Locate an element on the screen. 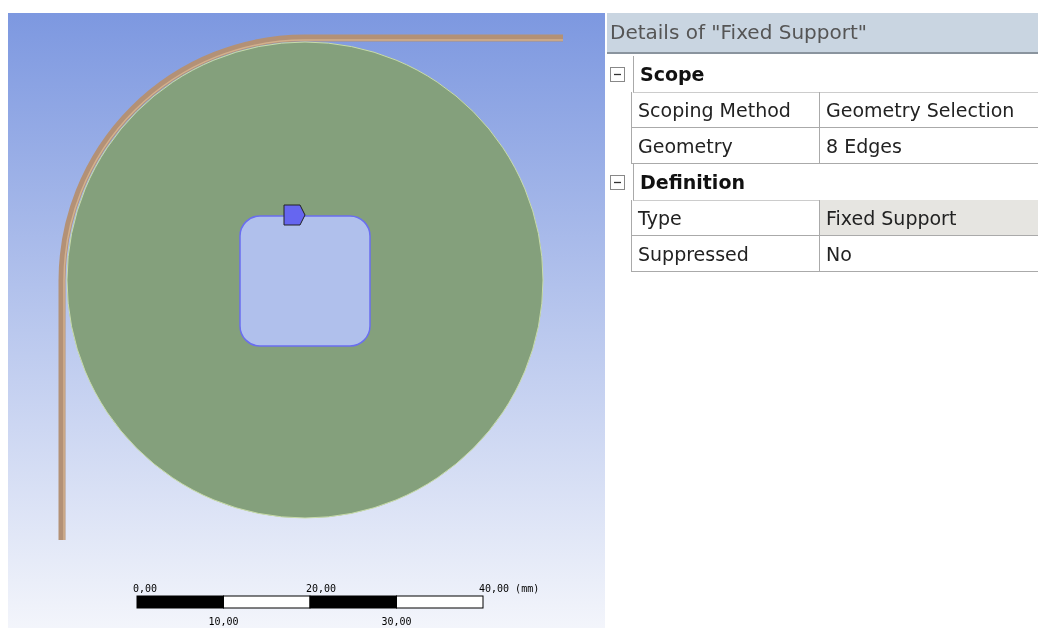 The width and height of the screenshot is (1038, 628). property-value: No is located at coordinates (928, 254).